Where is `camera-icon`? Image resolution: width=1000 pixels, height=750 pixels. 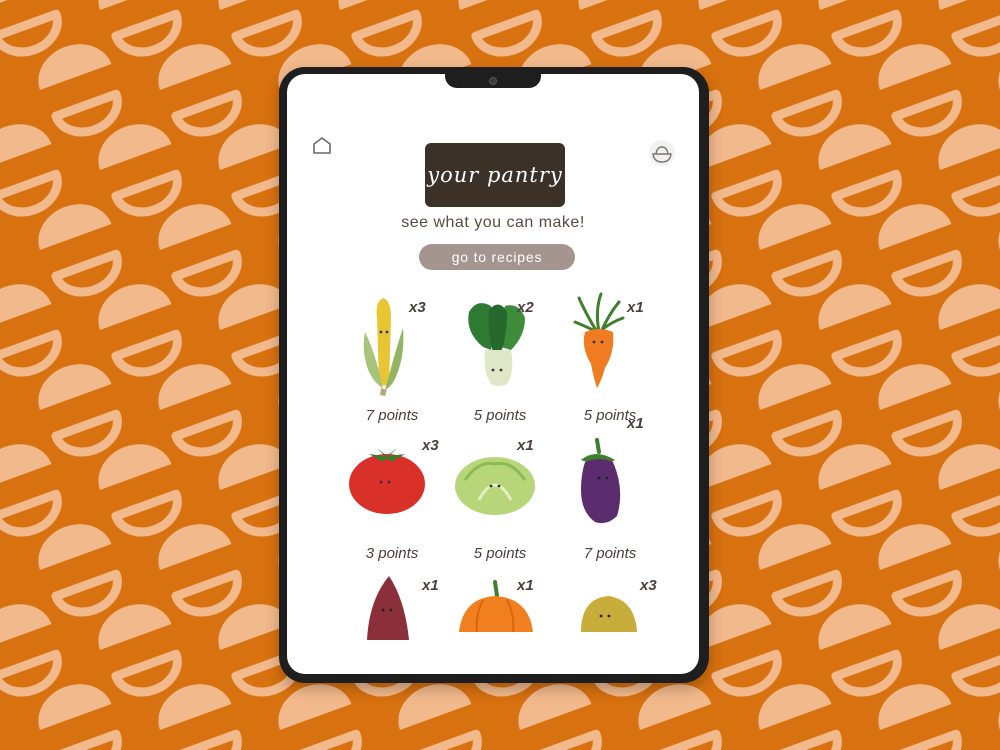 camera-icon is located at coordinates (493, 81).